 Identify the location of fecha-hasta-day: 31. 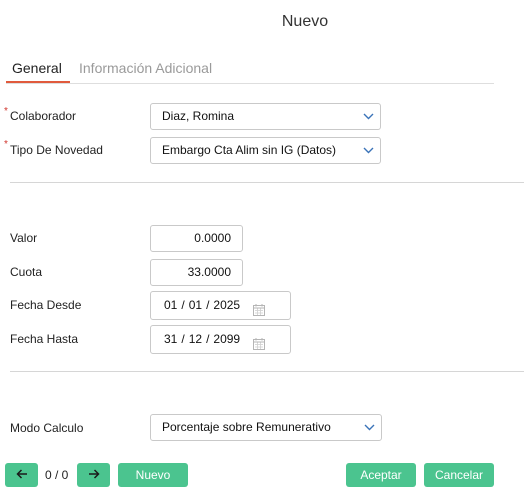
(170, 339).